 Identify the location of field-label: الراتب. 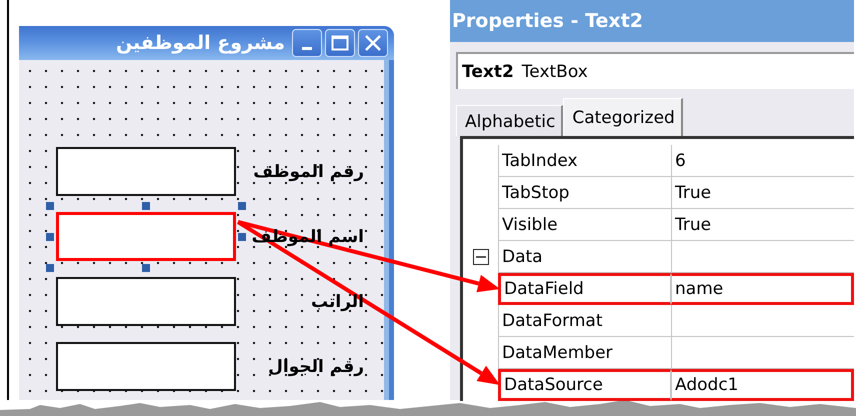
(337, 302).